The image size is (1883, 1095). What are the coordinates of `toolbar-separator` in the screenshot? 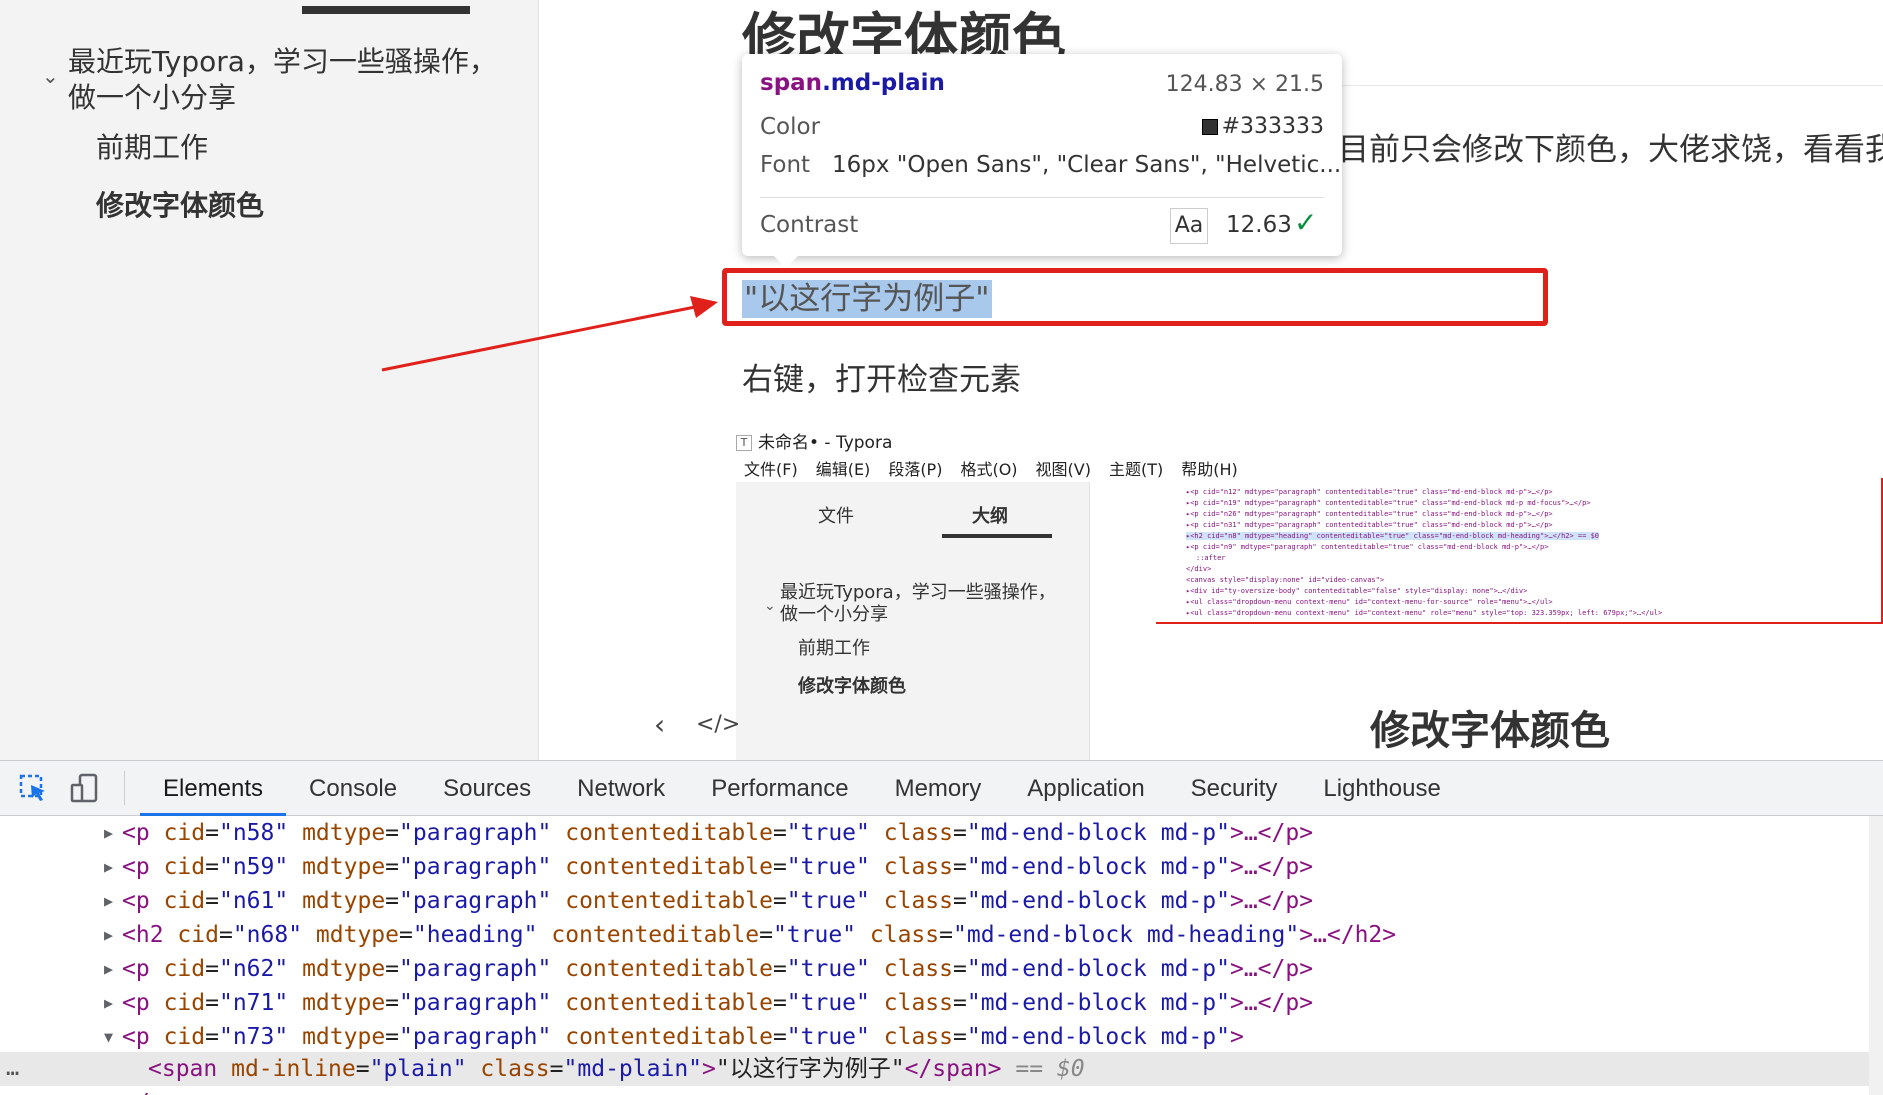 It's located at (124, 788).